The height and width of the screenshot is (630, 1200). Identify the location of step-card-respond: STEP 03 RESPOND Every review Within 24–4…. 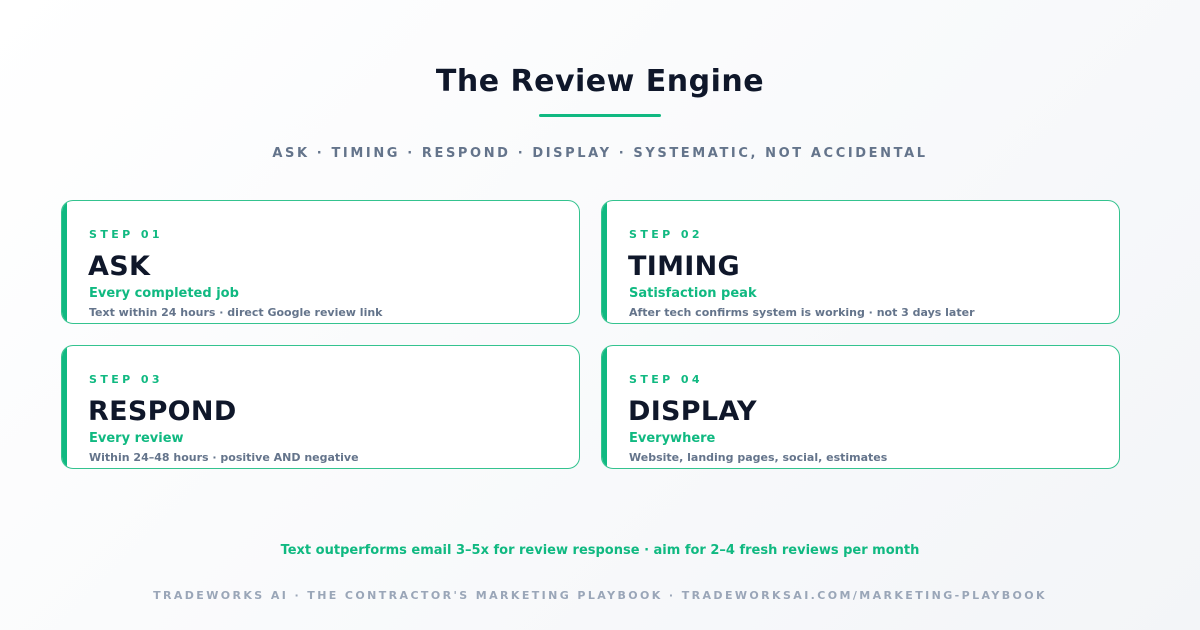
(320, 407).